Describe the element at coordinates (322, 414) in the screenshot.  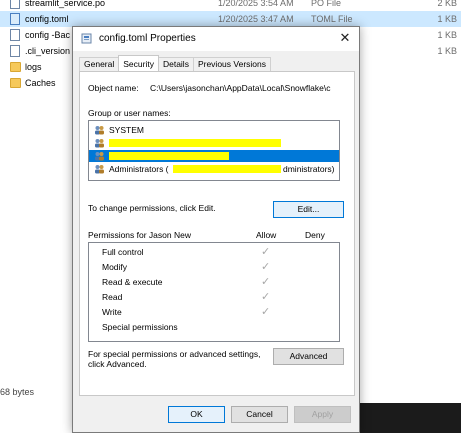
I see `apply-button: Apply` at that location.